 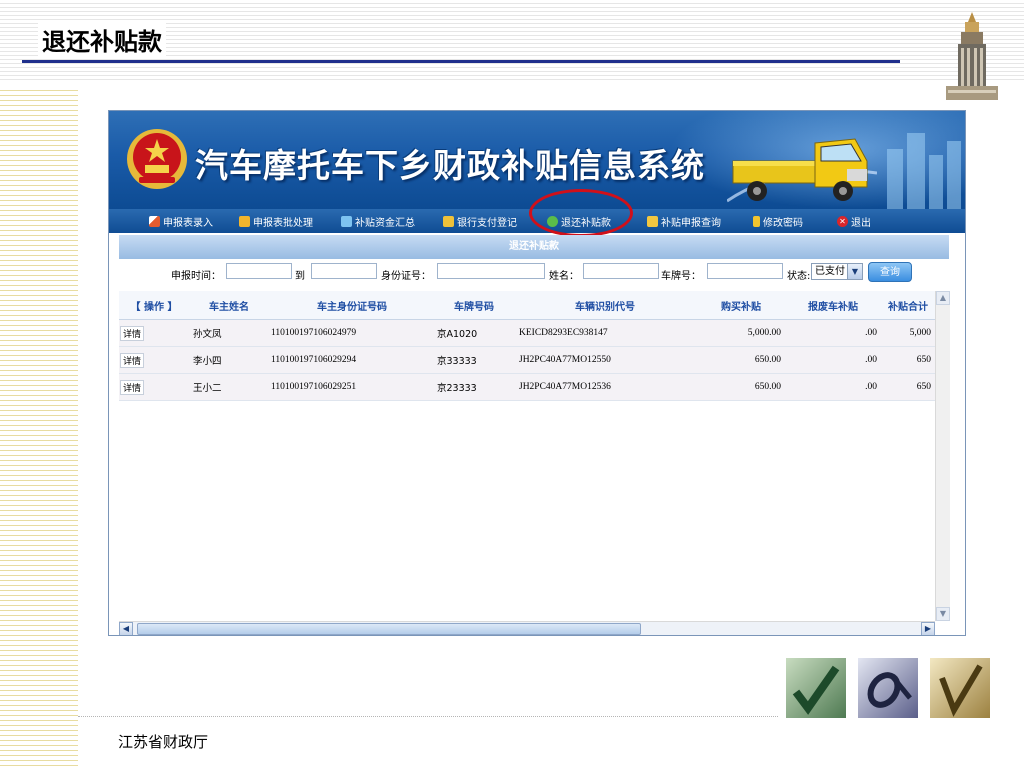 I want to click on menu-label: 申报表批处理, so click(x=283, y=223).